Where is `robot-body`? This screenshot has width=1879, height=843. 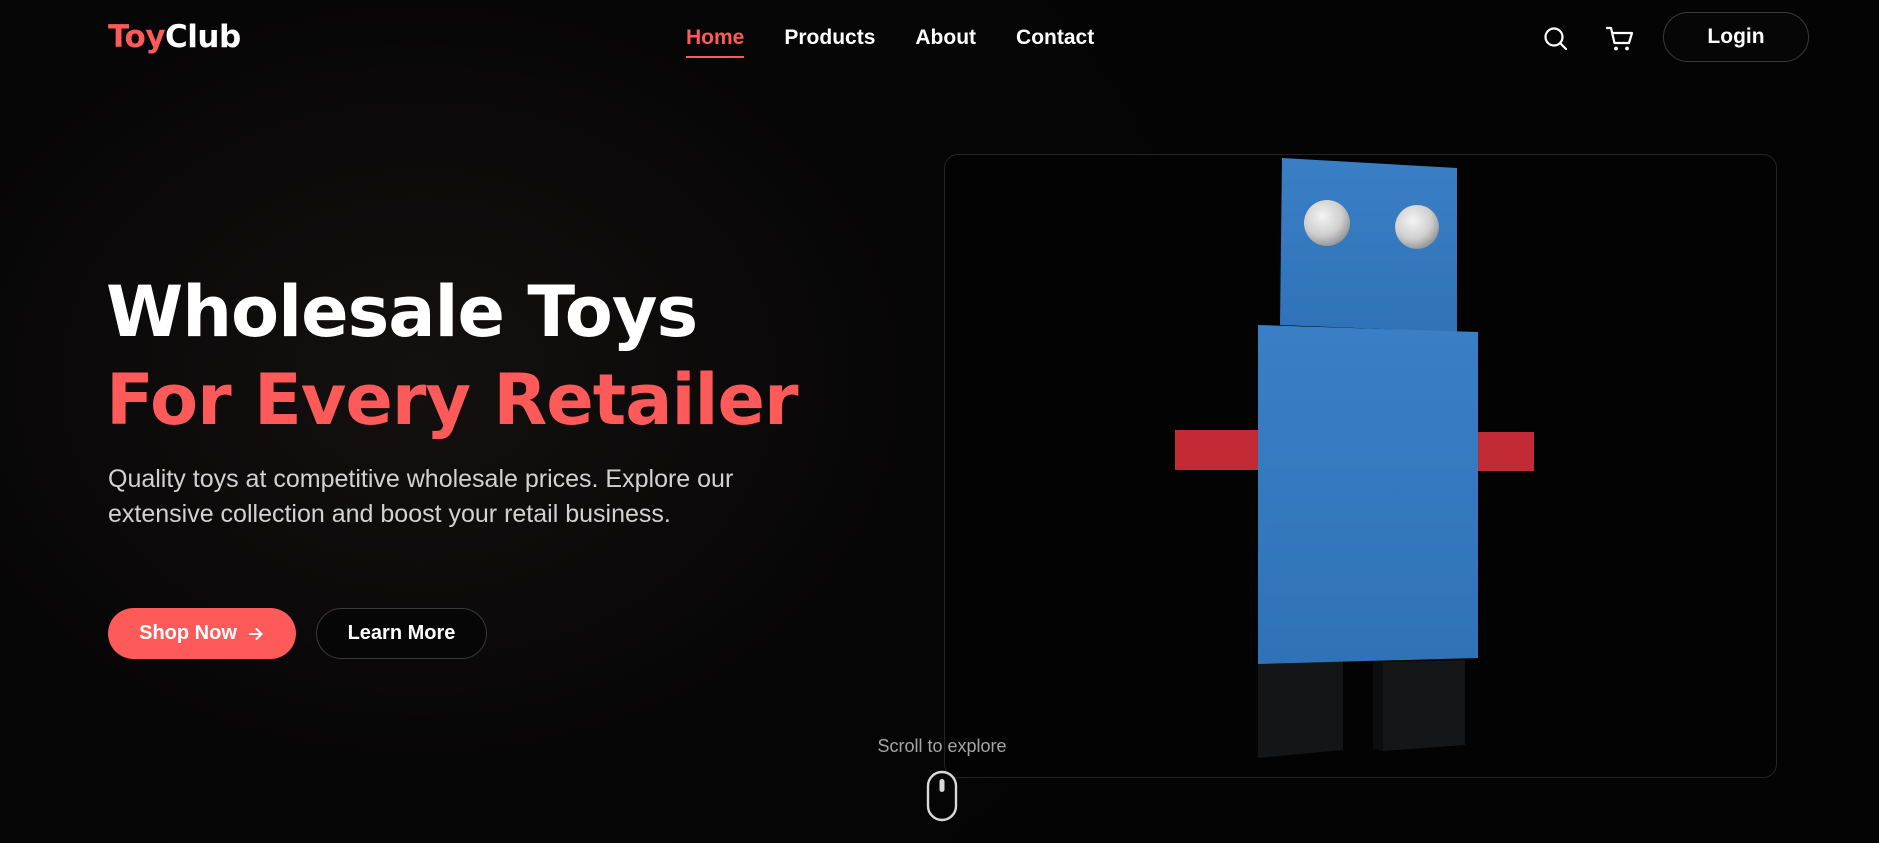 robot-body is located at coordinates (1368, 494).